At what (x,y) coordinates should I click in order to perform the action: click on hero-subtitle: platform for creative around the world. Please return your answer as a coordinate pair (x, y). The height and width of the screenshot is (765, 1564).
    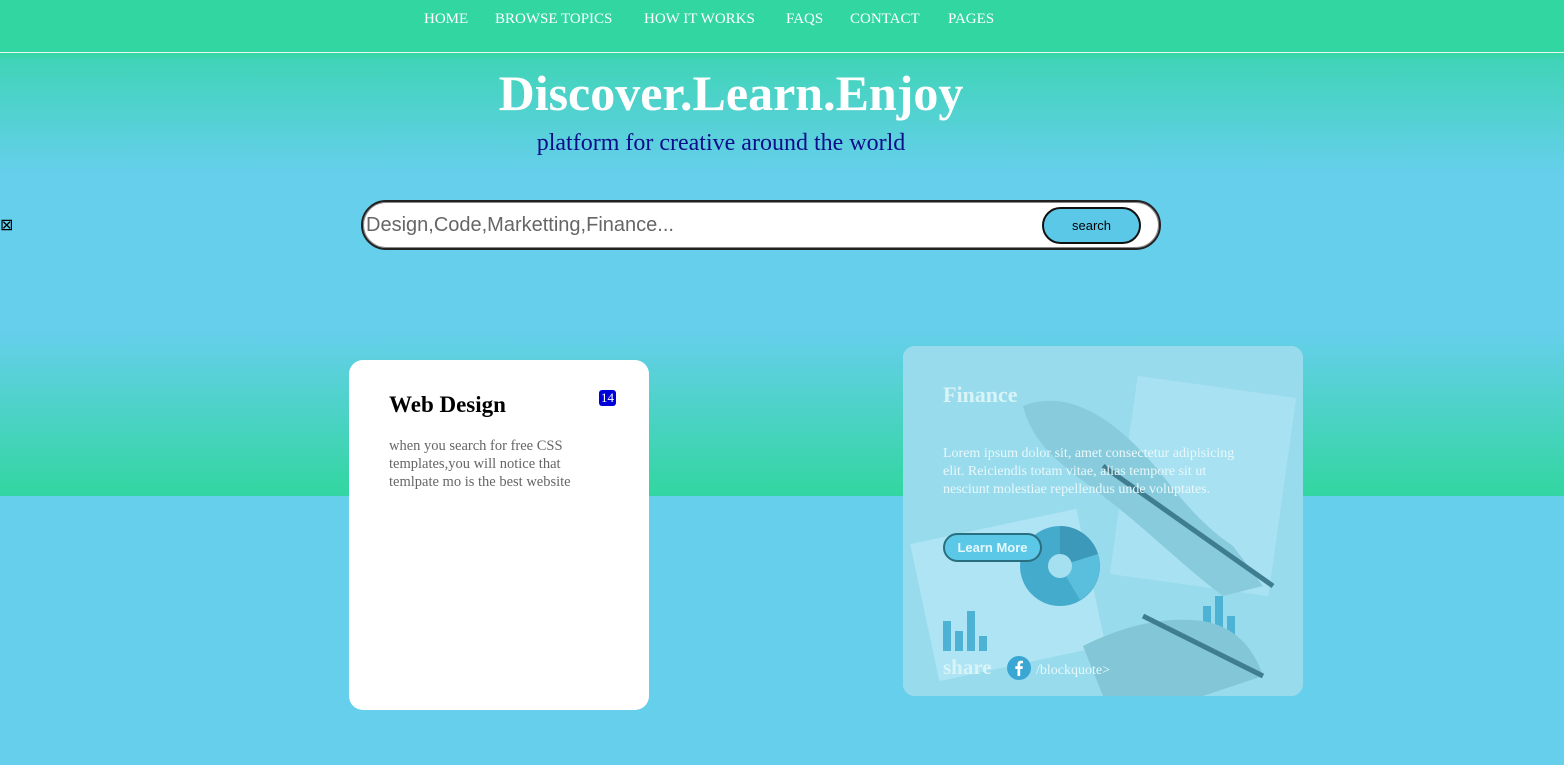
    Looking at the image, I should click on (721, 143).